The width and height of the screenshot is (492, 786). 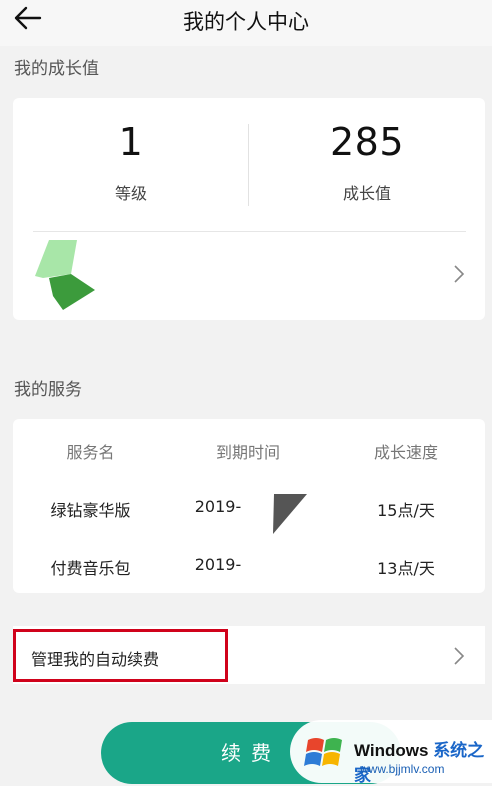 I want to click on watermark: Windows 系统之家 www.bjjmlv.com, so click(x=391, y=753).